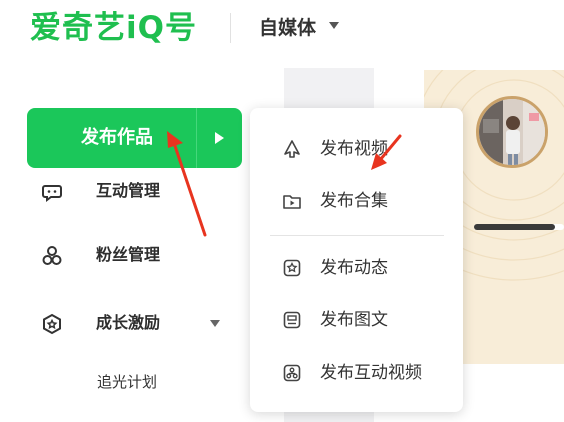  I want to click on menu-item-label: 发布互动视频, so click(371, 373).